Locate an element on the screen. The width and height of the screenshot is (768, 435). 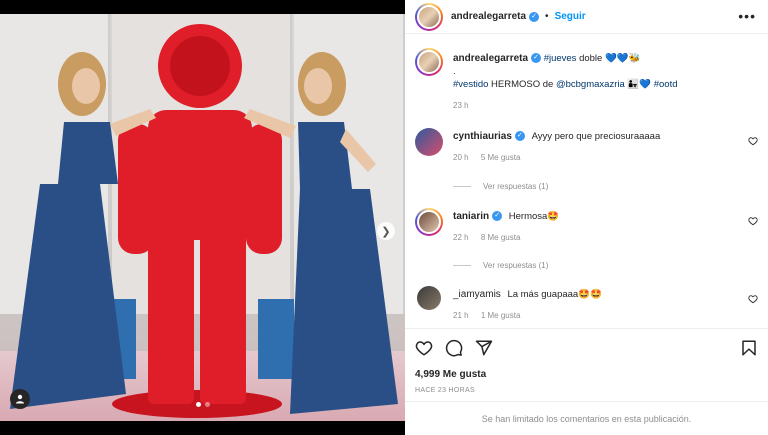
author-username: andrealegarreta is located at coordinates (488, 16).